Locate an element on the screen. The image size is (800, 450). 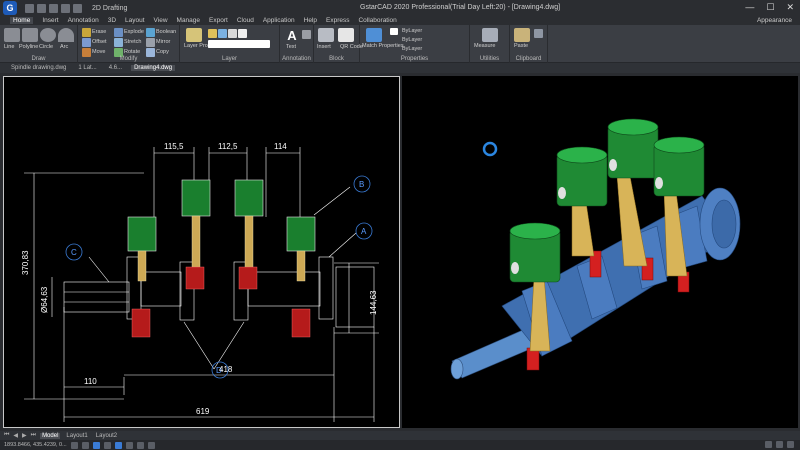
layer-panel: Layer Properties Layer is located at coordinates (230, 44).